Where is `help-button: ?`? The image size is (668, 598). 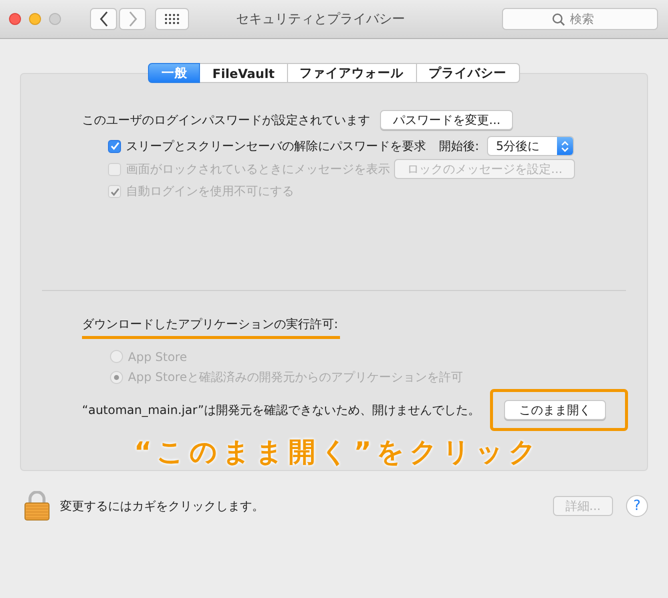
help-button: ? is located at coordinates (637, 506).